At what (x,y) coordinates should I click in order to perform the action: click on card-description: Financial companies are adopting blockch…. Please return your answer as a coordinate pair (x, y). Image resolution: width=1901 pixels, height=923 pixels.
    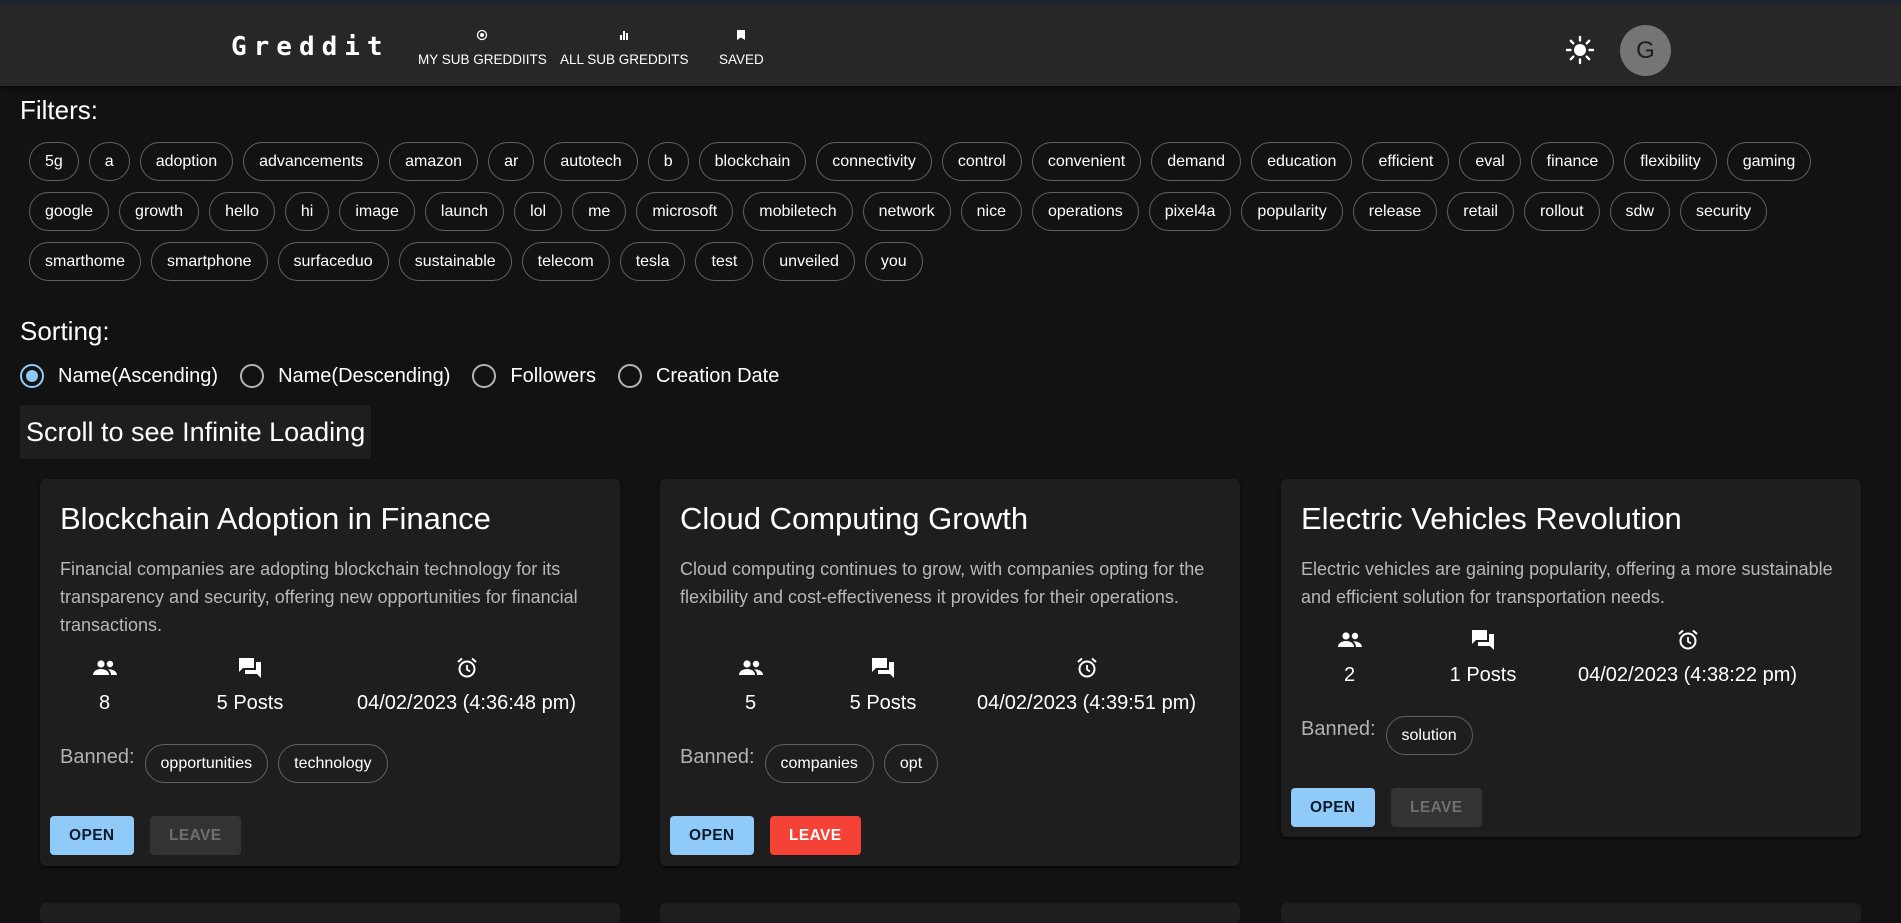
    Looking at the image, I should click on (319, 597).